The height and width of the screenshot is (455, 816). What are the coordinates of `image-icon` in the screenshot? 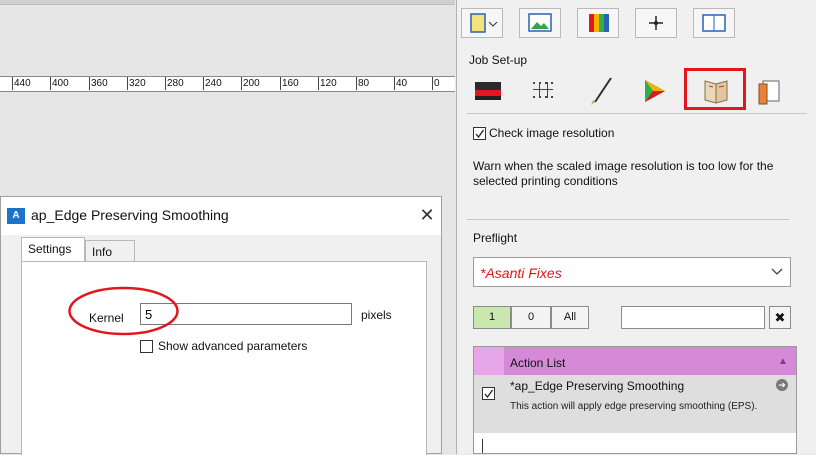 It's located at (540, 23).